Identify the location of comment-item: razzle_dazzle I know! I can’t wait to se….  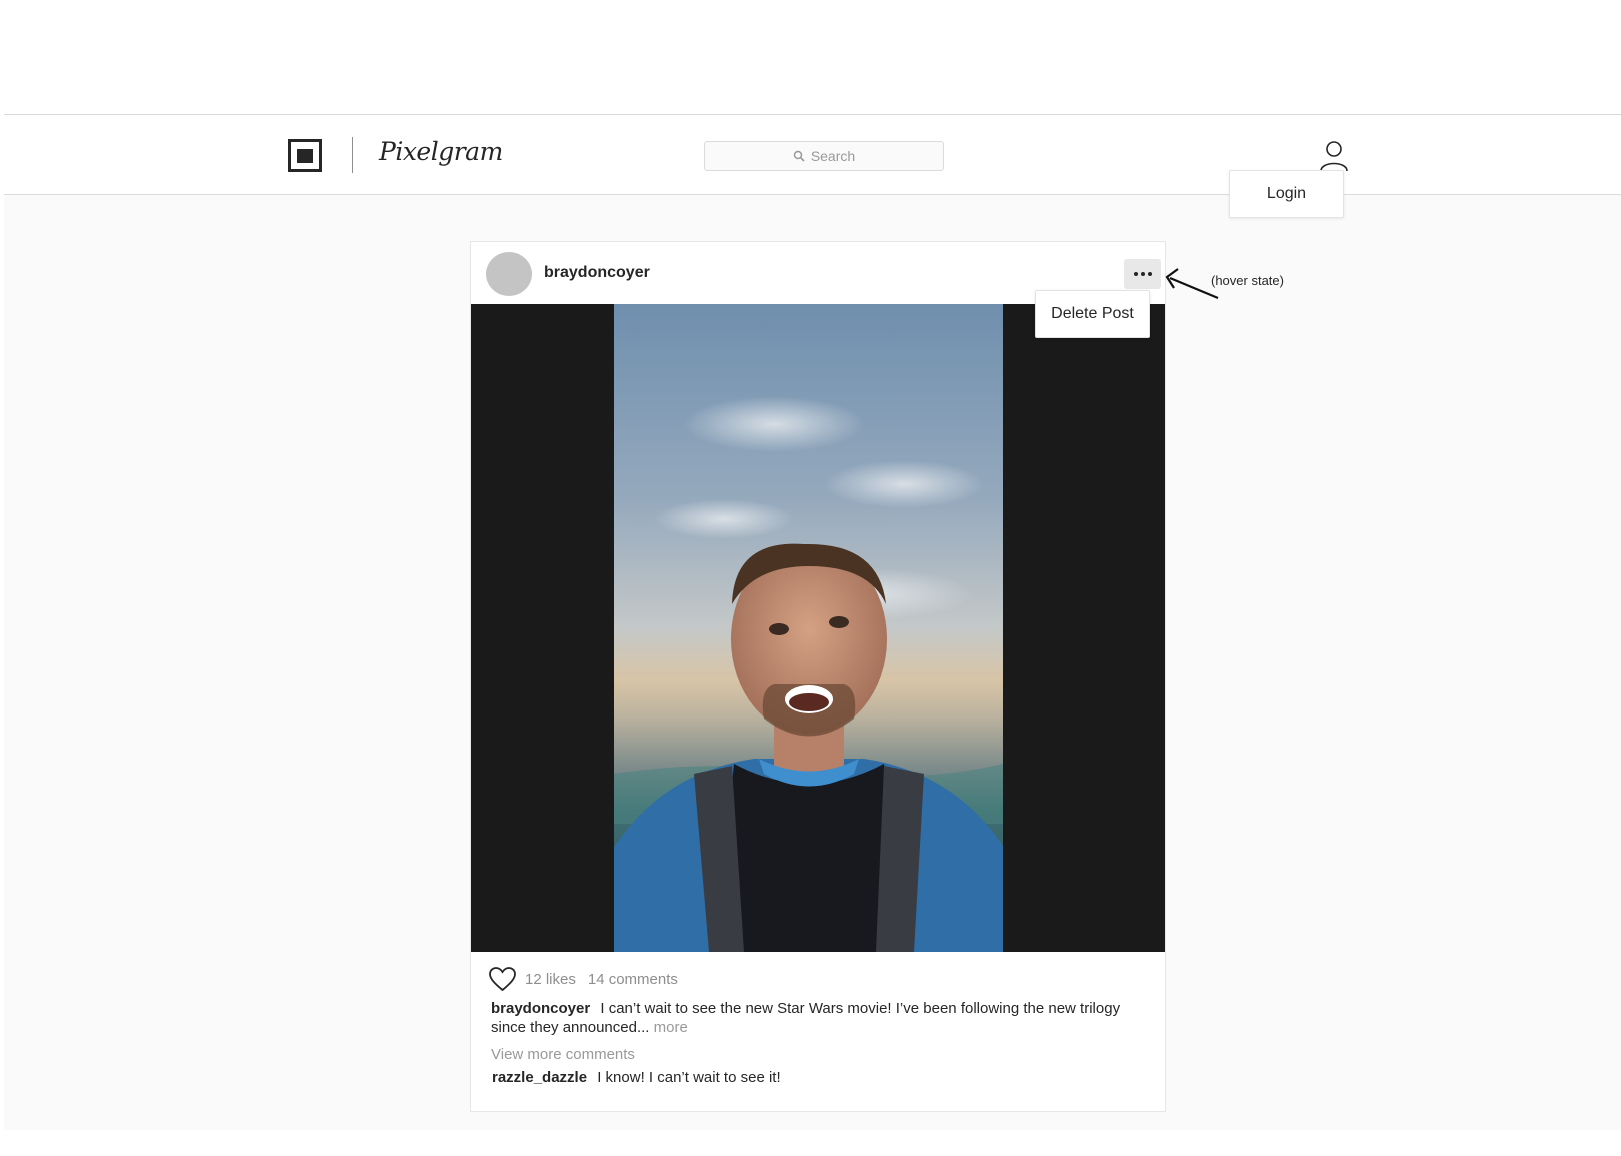
(636, 1077).